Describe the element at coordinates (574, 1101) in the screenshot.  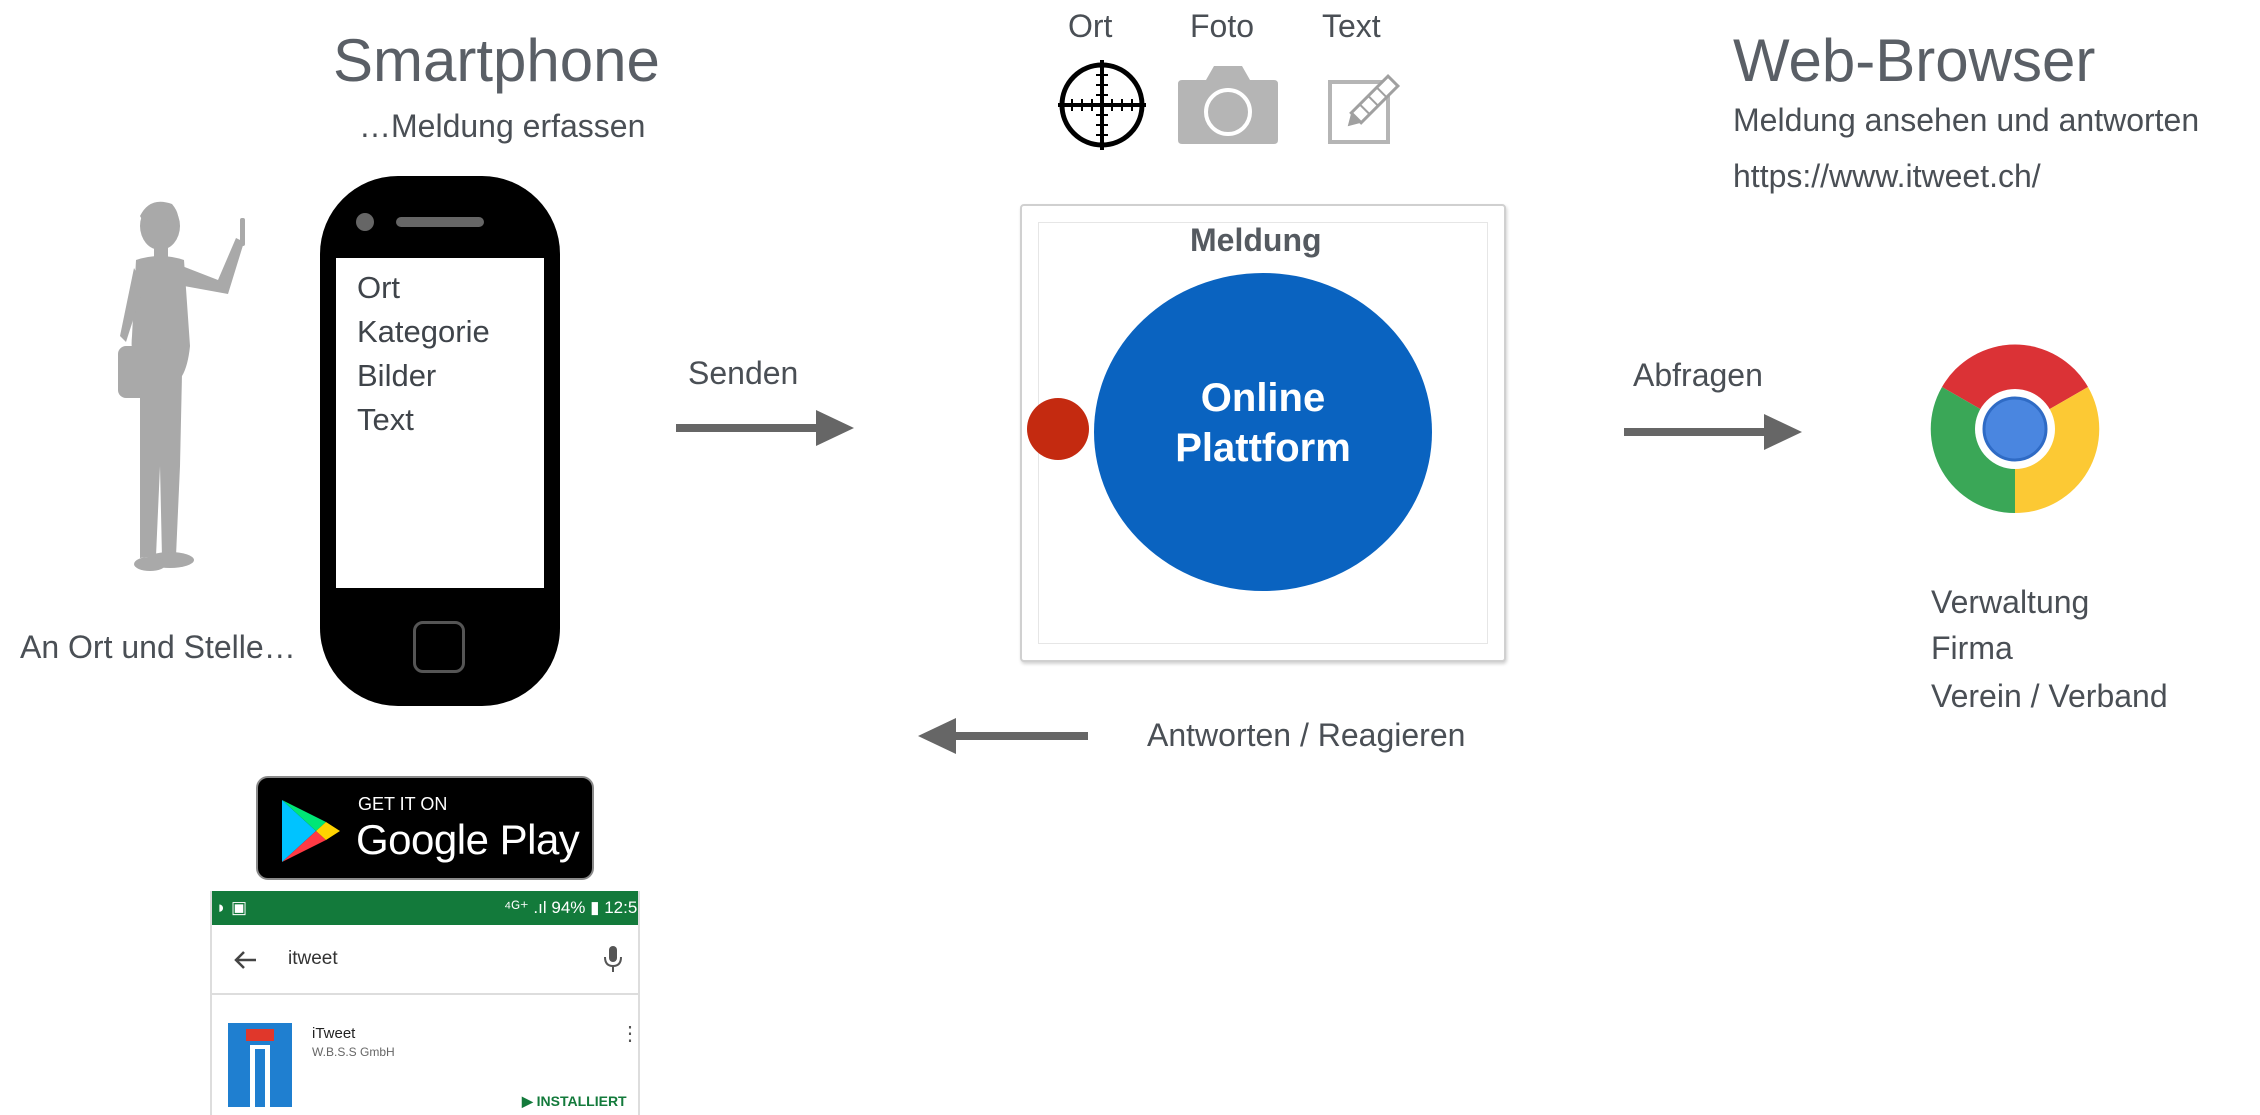
I see `installed-status: ▶ INSTALLIERT` at that location.